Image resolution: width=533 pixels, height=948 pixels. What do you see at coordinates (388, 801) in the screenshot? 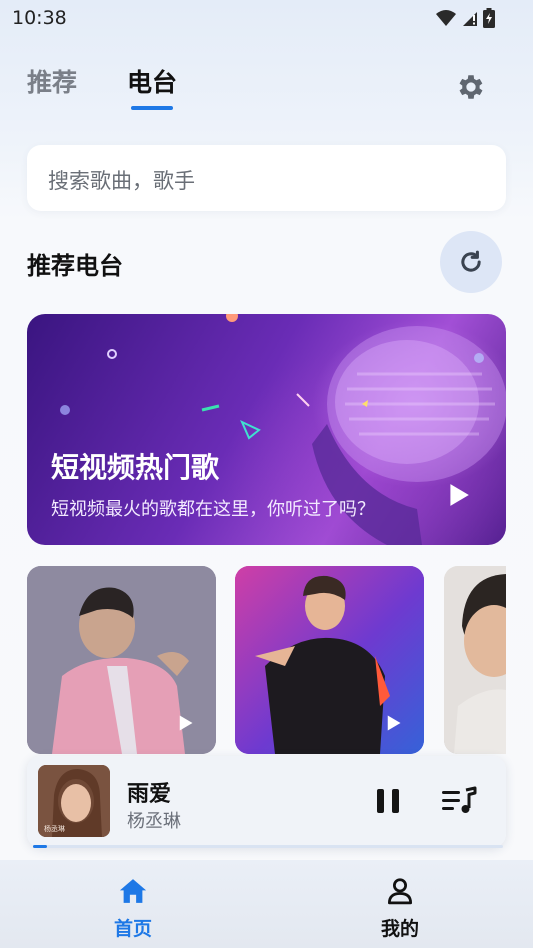
I see `pause-icon` at bounding box center [388, 801].